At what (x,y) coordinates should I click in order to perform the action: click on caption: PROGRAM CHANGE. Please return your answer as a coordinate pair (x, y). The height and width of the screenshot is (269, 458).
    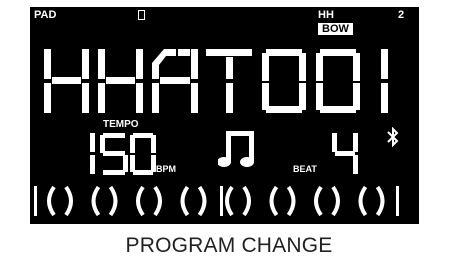
    Looking at the image, I should click on (229, 245).